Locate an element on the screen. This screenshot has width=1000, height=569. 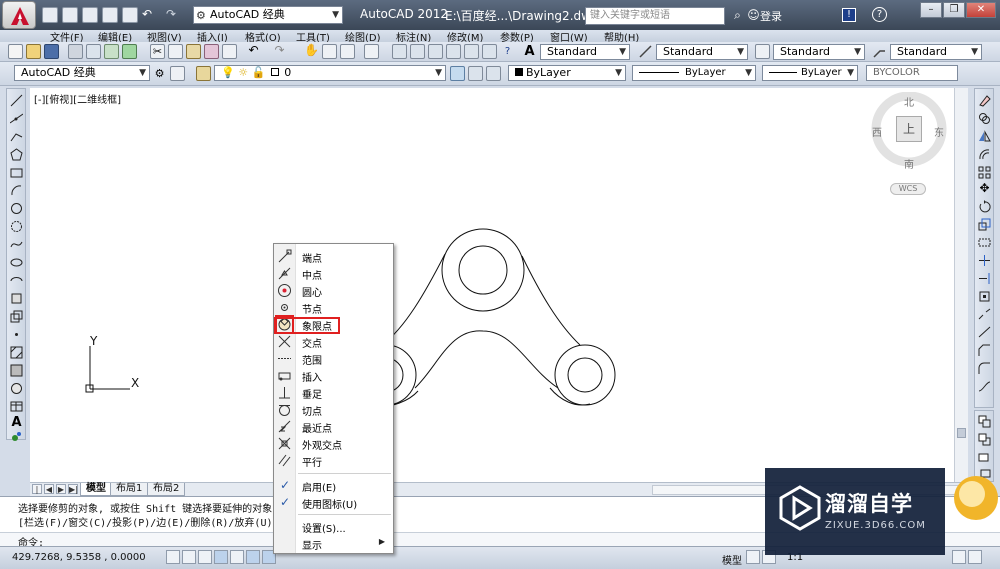
blend-curves-icon is located at coordinates (984, 386).